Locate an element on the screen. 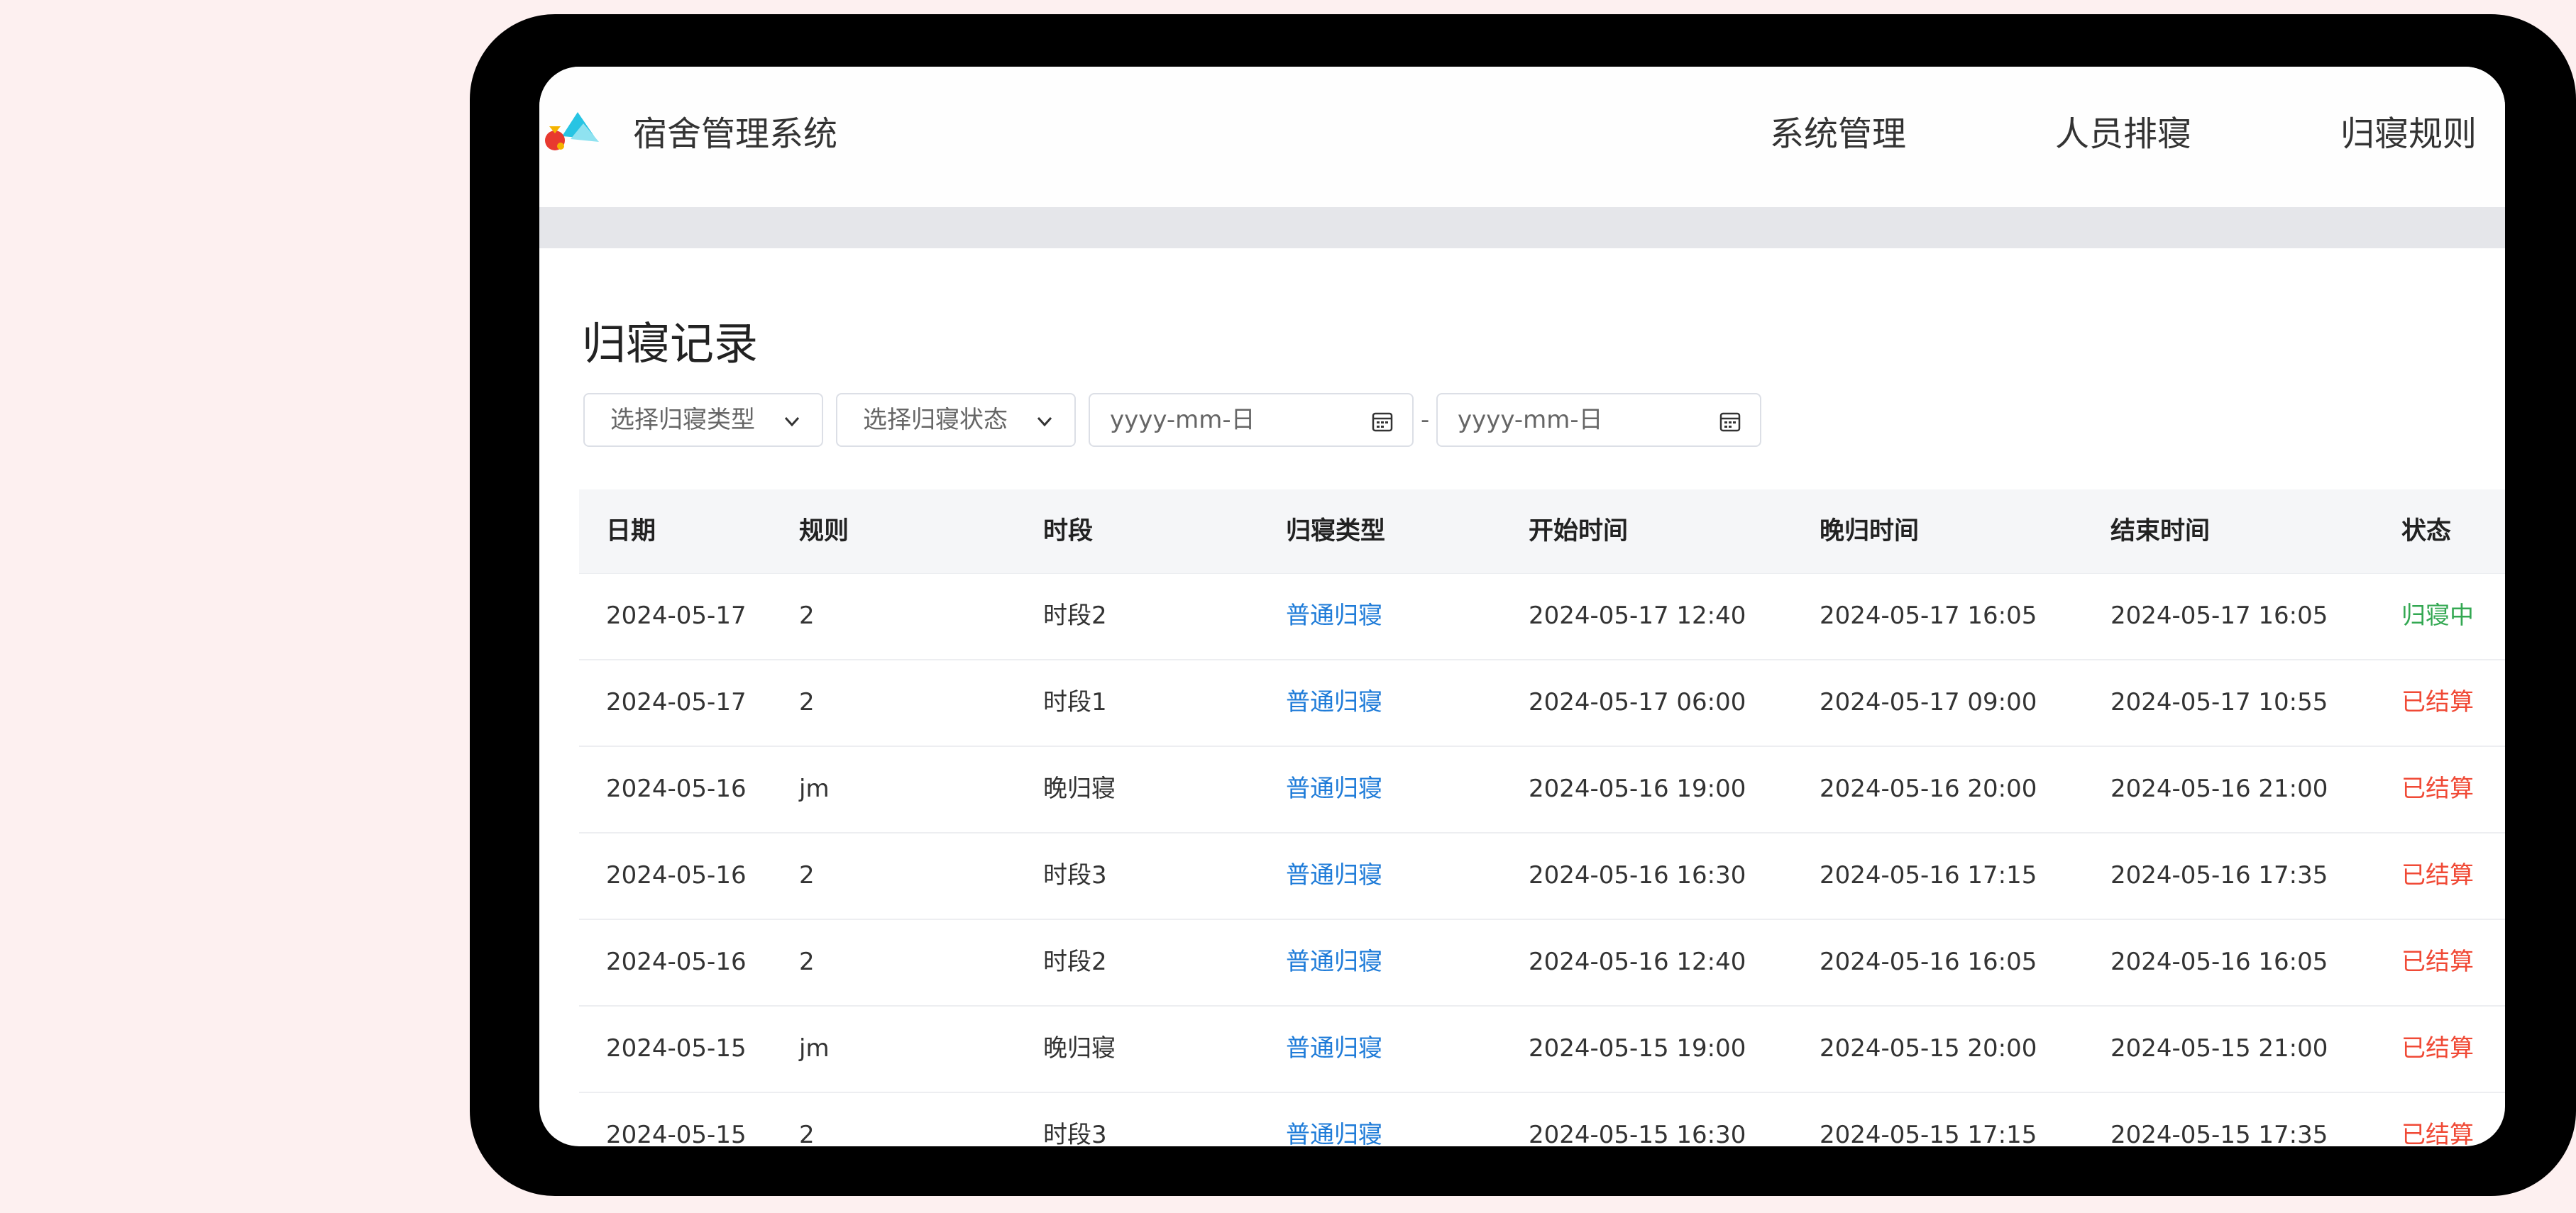 Image resolution: width=2576 pixels, height=1213 pixels. cell-start-time: 2024-05-15 16:30 is located at coordinates (1637, 1133).